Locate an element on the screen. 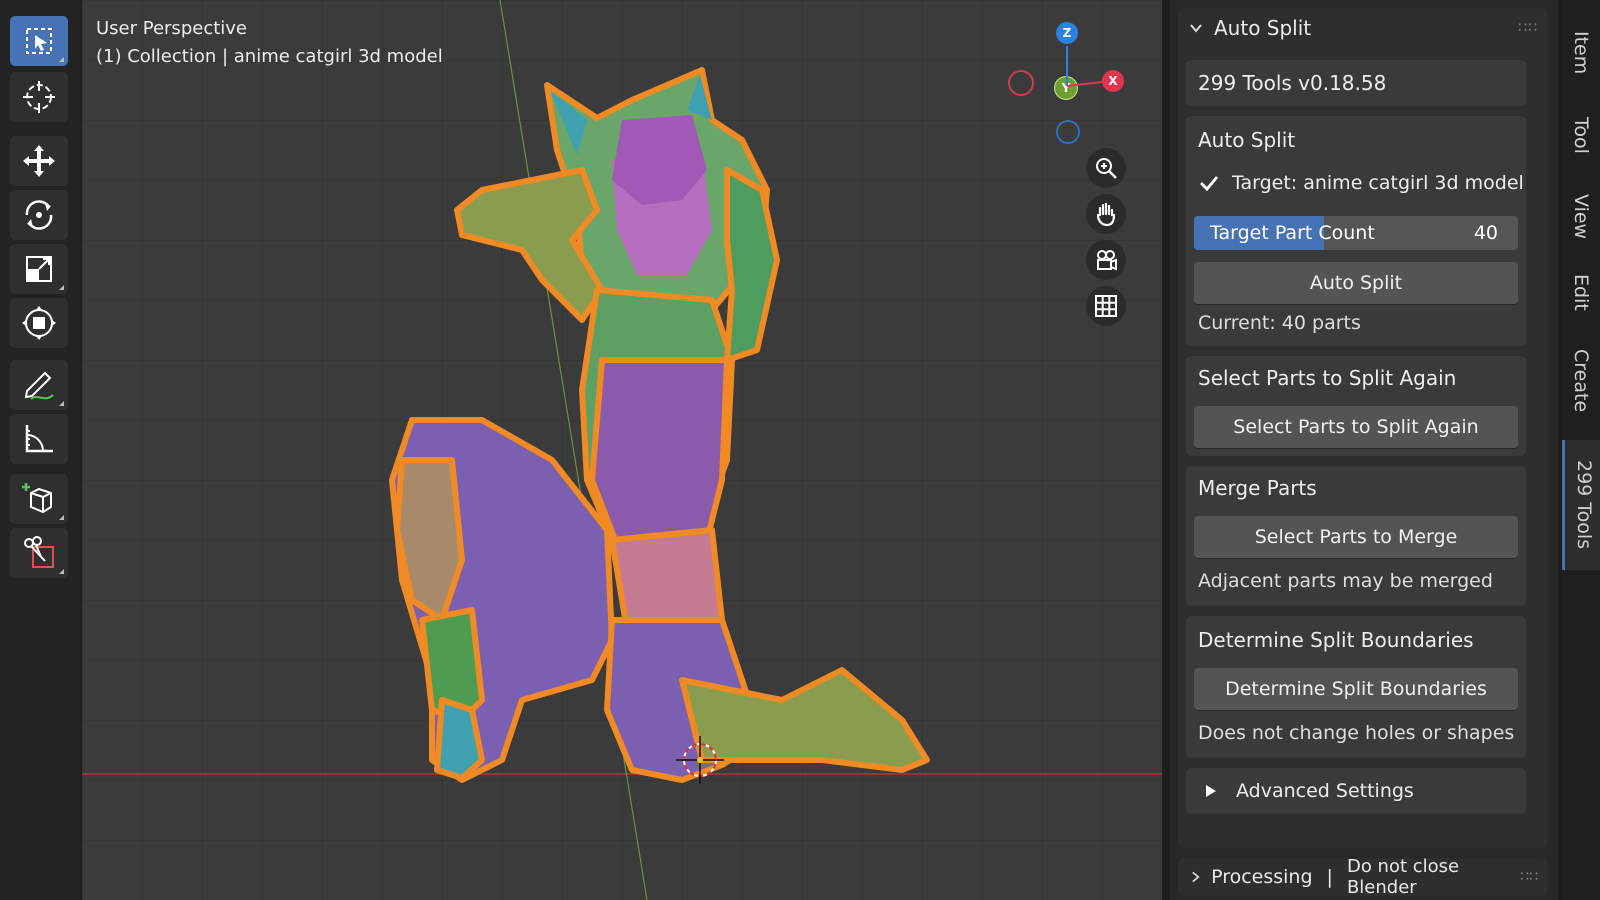  tab-item: Item is located at coordinates (1581, 53).